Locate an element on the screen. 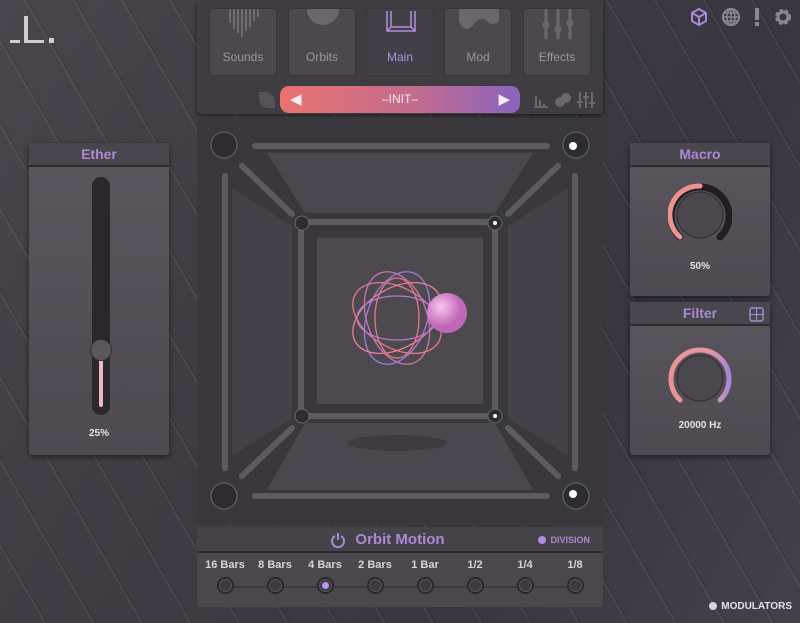 This screenshot has height=623, width=800. tab-effects: Effects is located at coordinates (557, 42).